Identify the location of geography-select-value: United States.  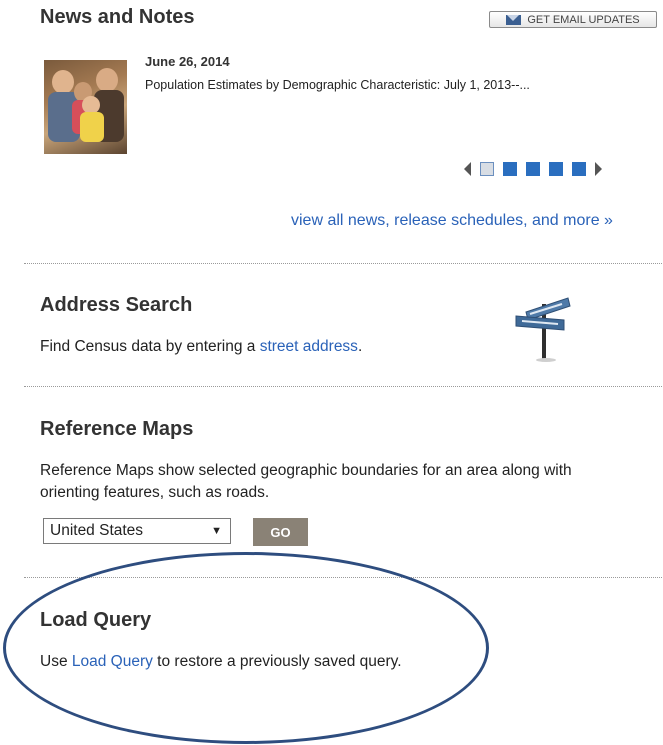
(97, 530).